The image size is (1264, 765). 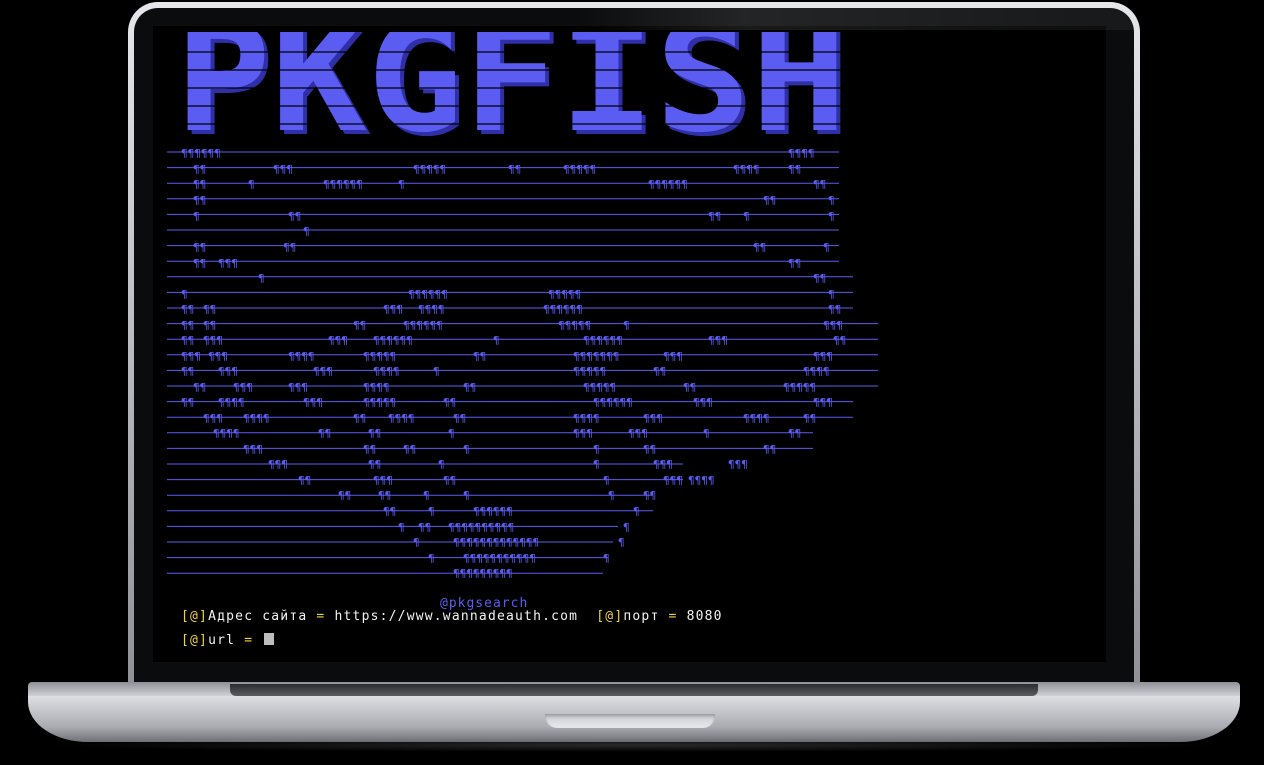 I want to click on banner-title-front: PKGFISH, so click(x=511, y=87).